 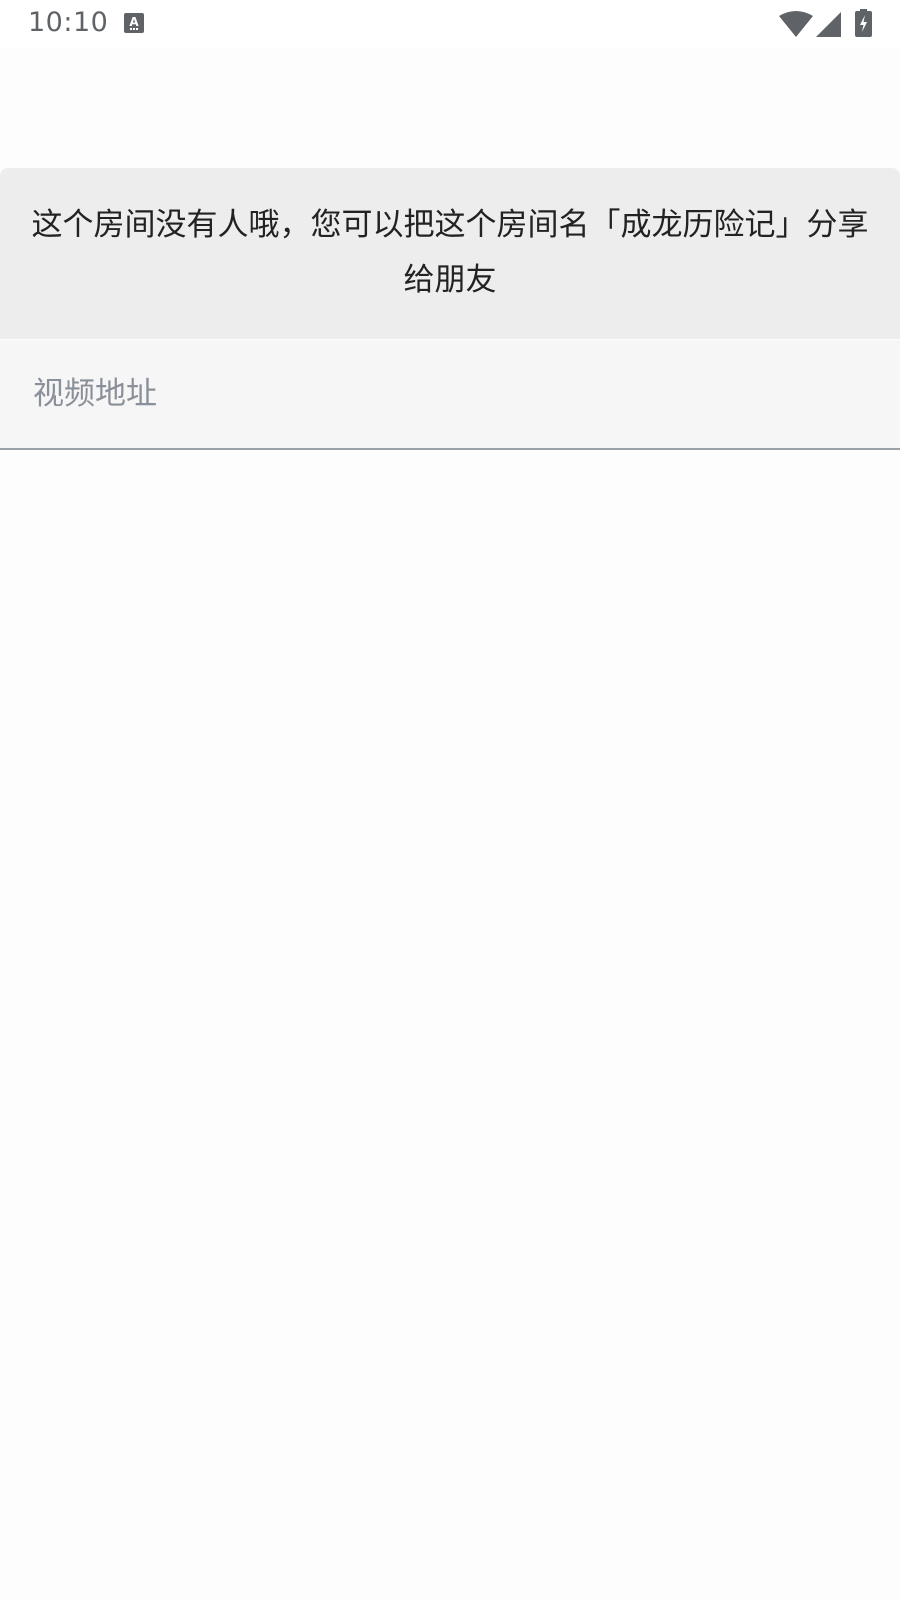 What do you see at coordinates (68, 22) in the screenshot?
I see `status-time: 10:10` at bounding box center [68, 22].